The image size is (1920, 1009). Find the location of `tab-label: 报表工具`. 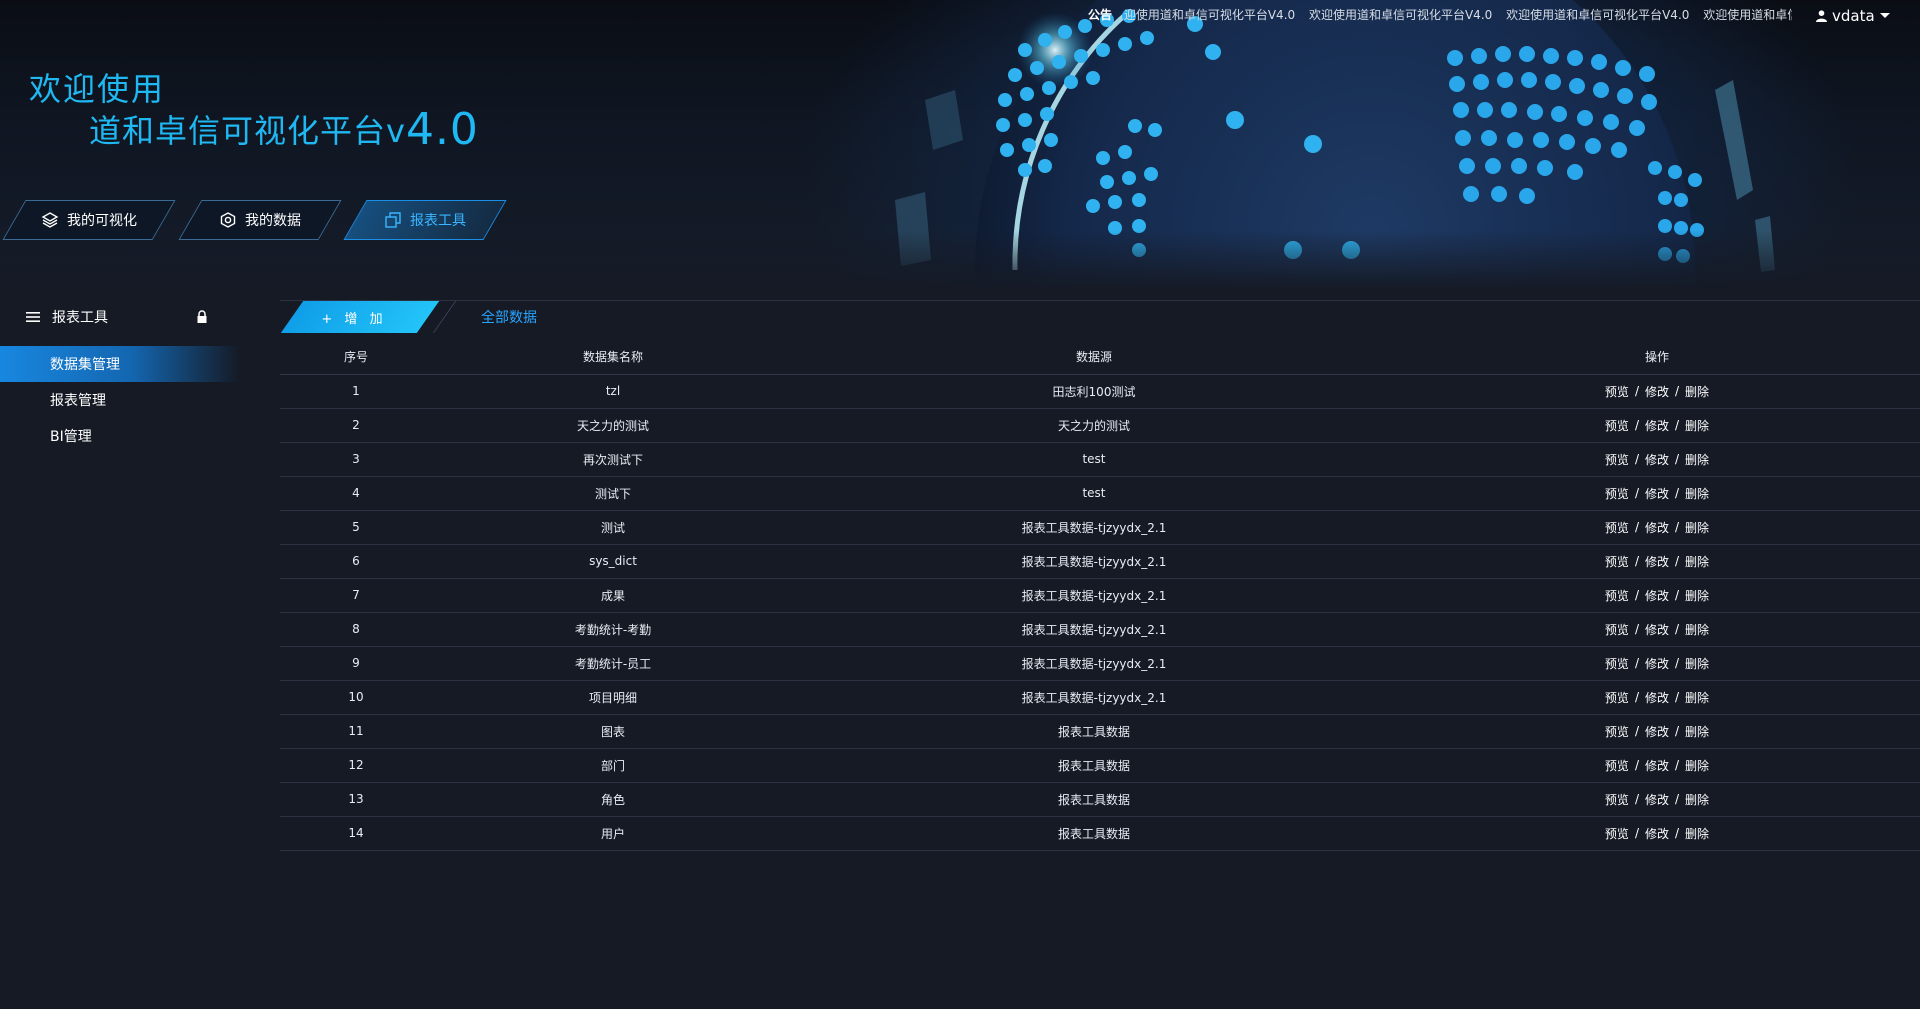

tab-label: 报表工具 is located at coordinates (438, 221).